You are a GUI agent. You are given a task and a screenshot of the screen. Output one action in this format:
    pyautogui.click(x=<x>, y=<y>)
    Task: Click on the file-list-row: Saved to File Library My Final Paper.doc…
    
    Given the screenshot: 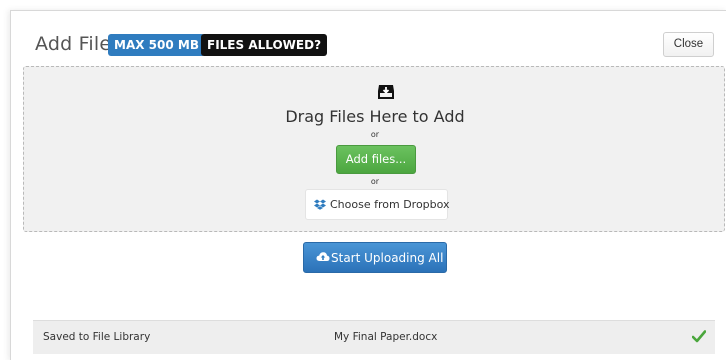 What is the action you would take?
    pyautogui.click(x=374, y=337)
    